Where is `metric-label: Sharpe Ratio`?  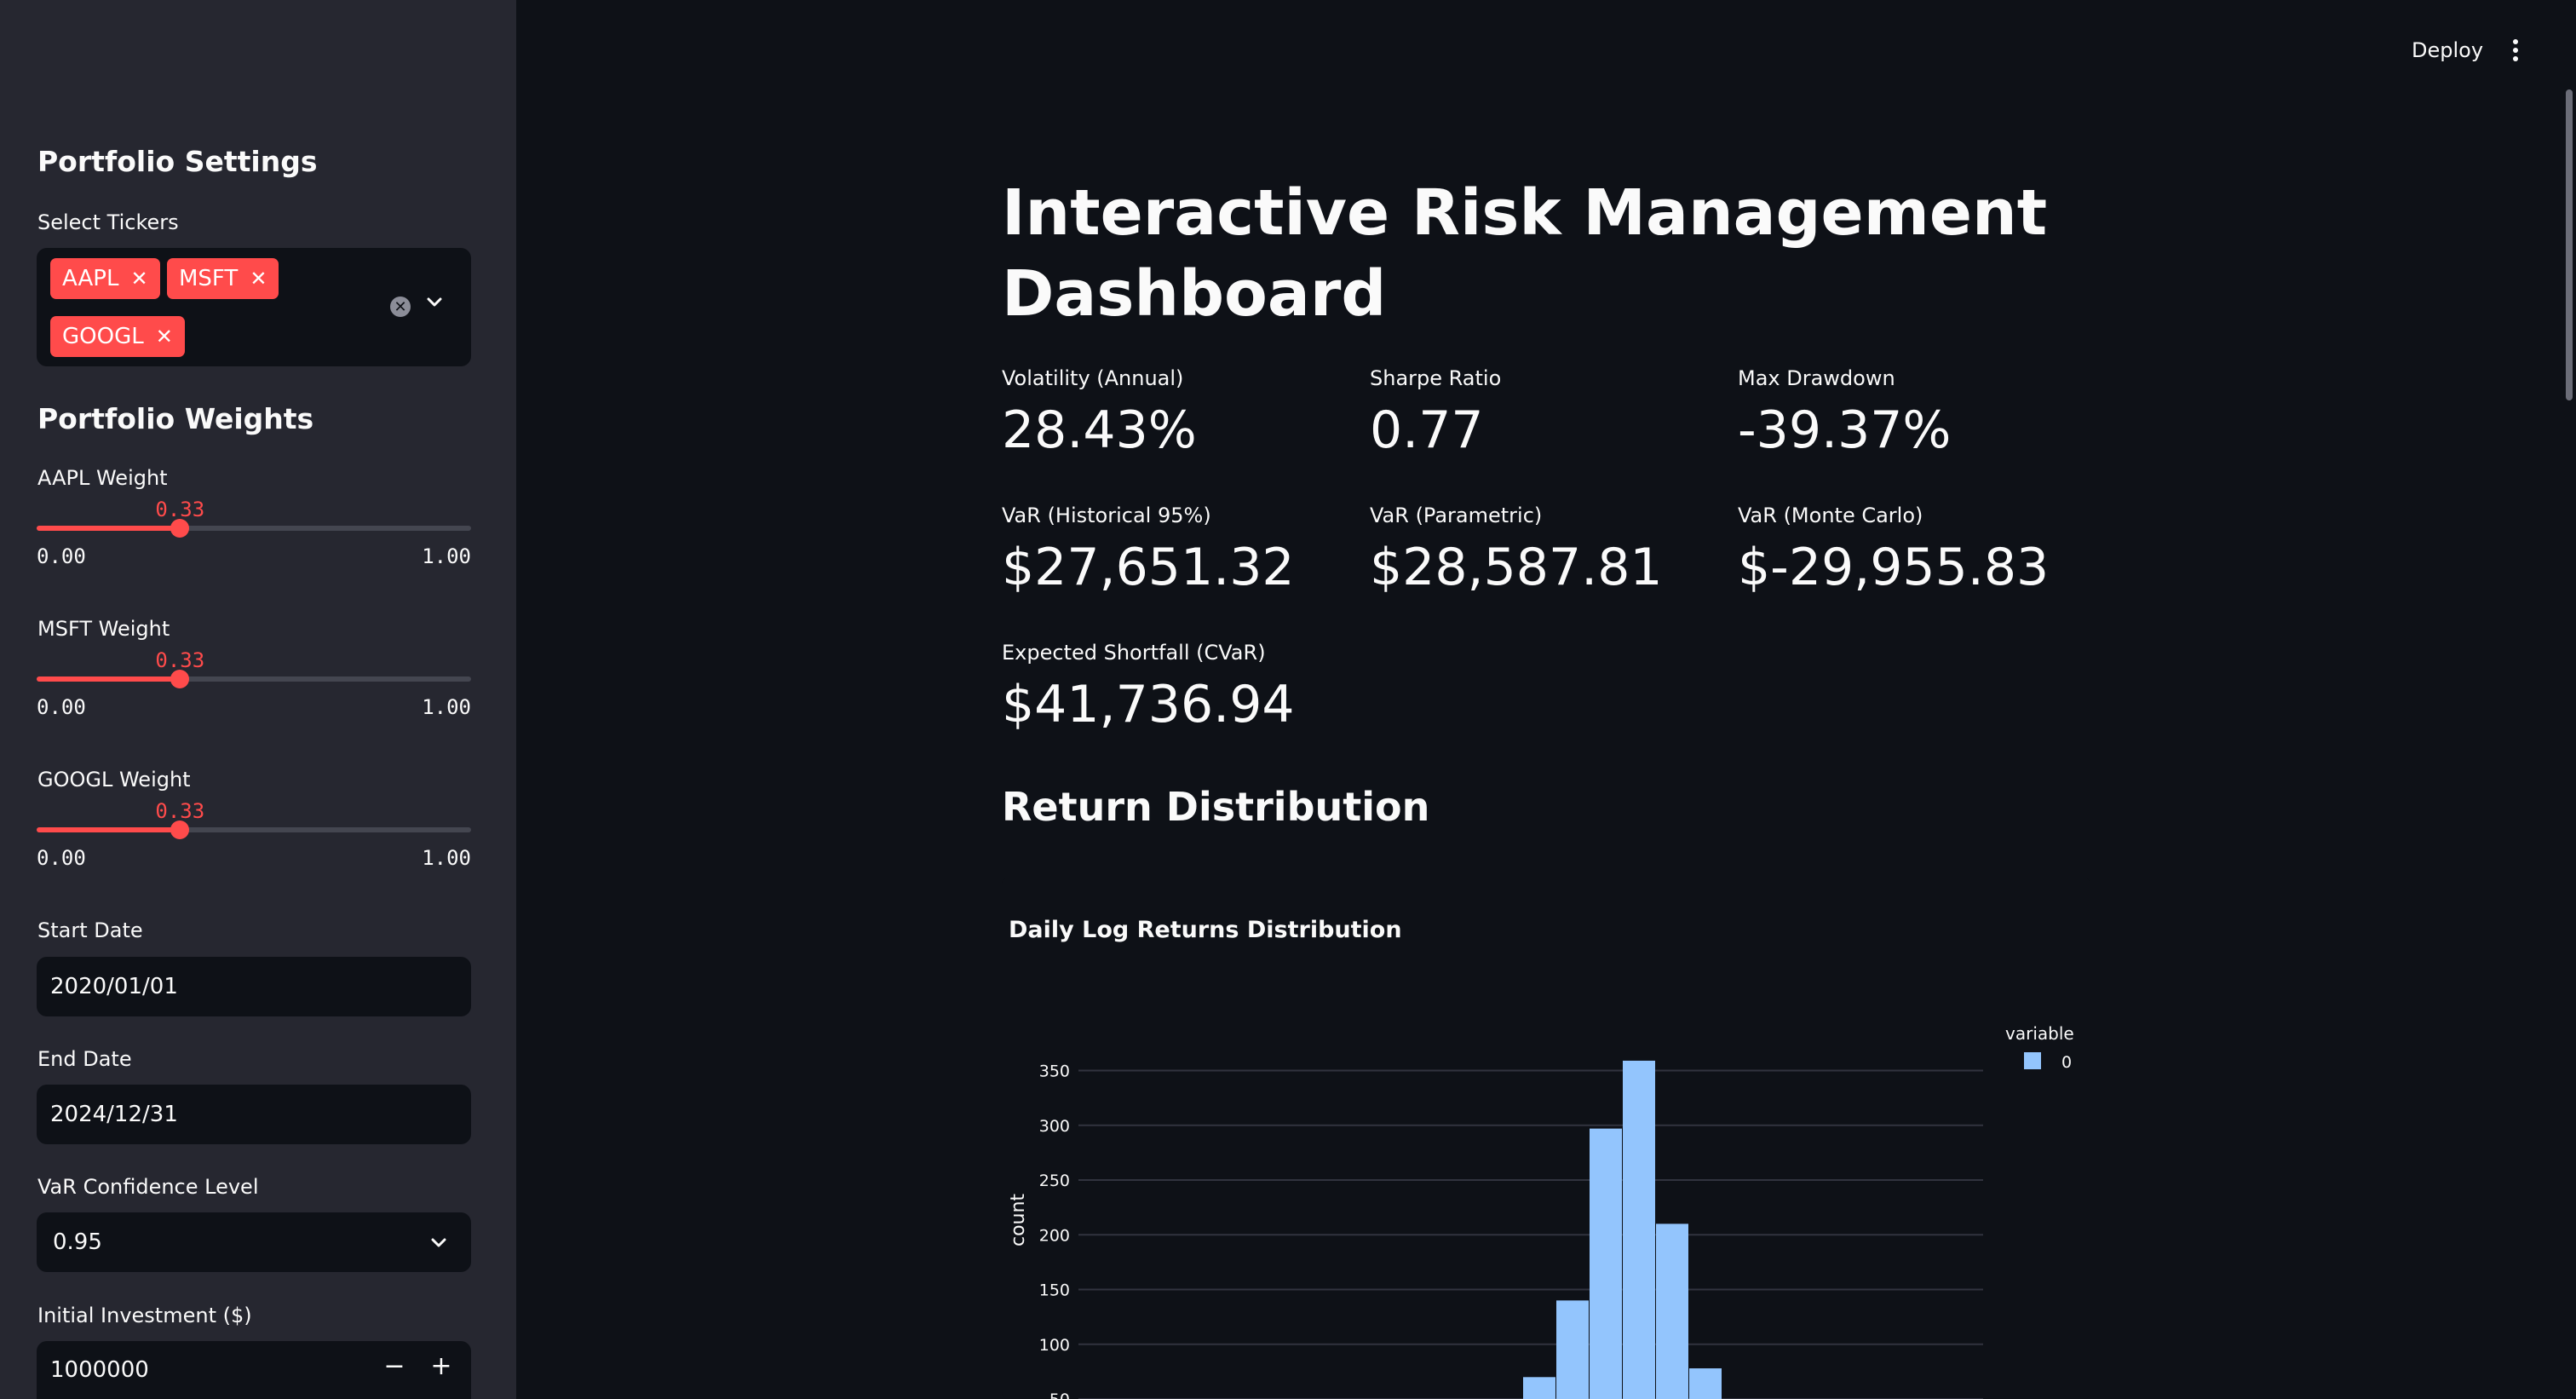 metric-label: Sharpe Ratio is located at coordinates (1436, 378).